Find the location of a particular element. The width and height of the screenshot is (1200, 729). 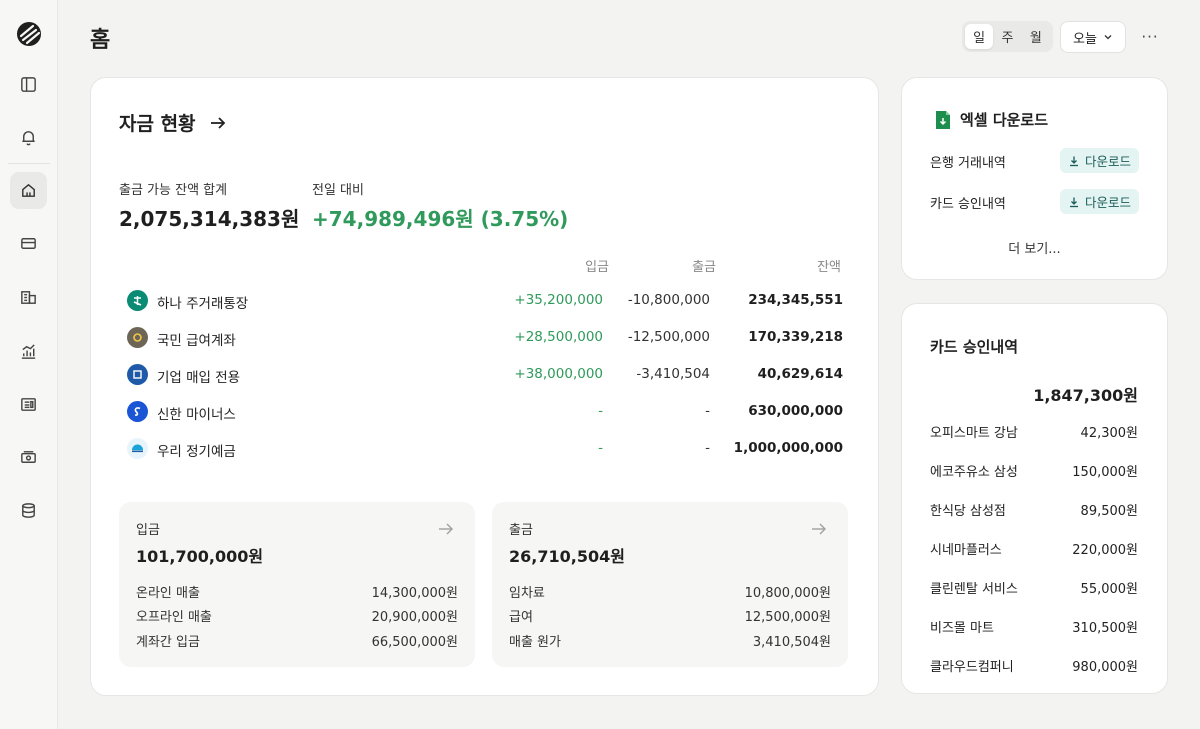

outflow-line: 급여 12,500,000원 is located at coordinates (670, 616).